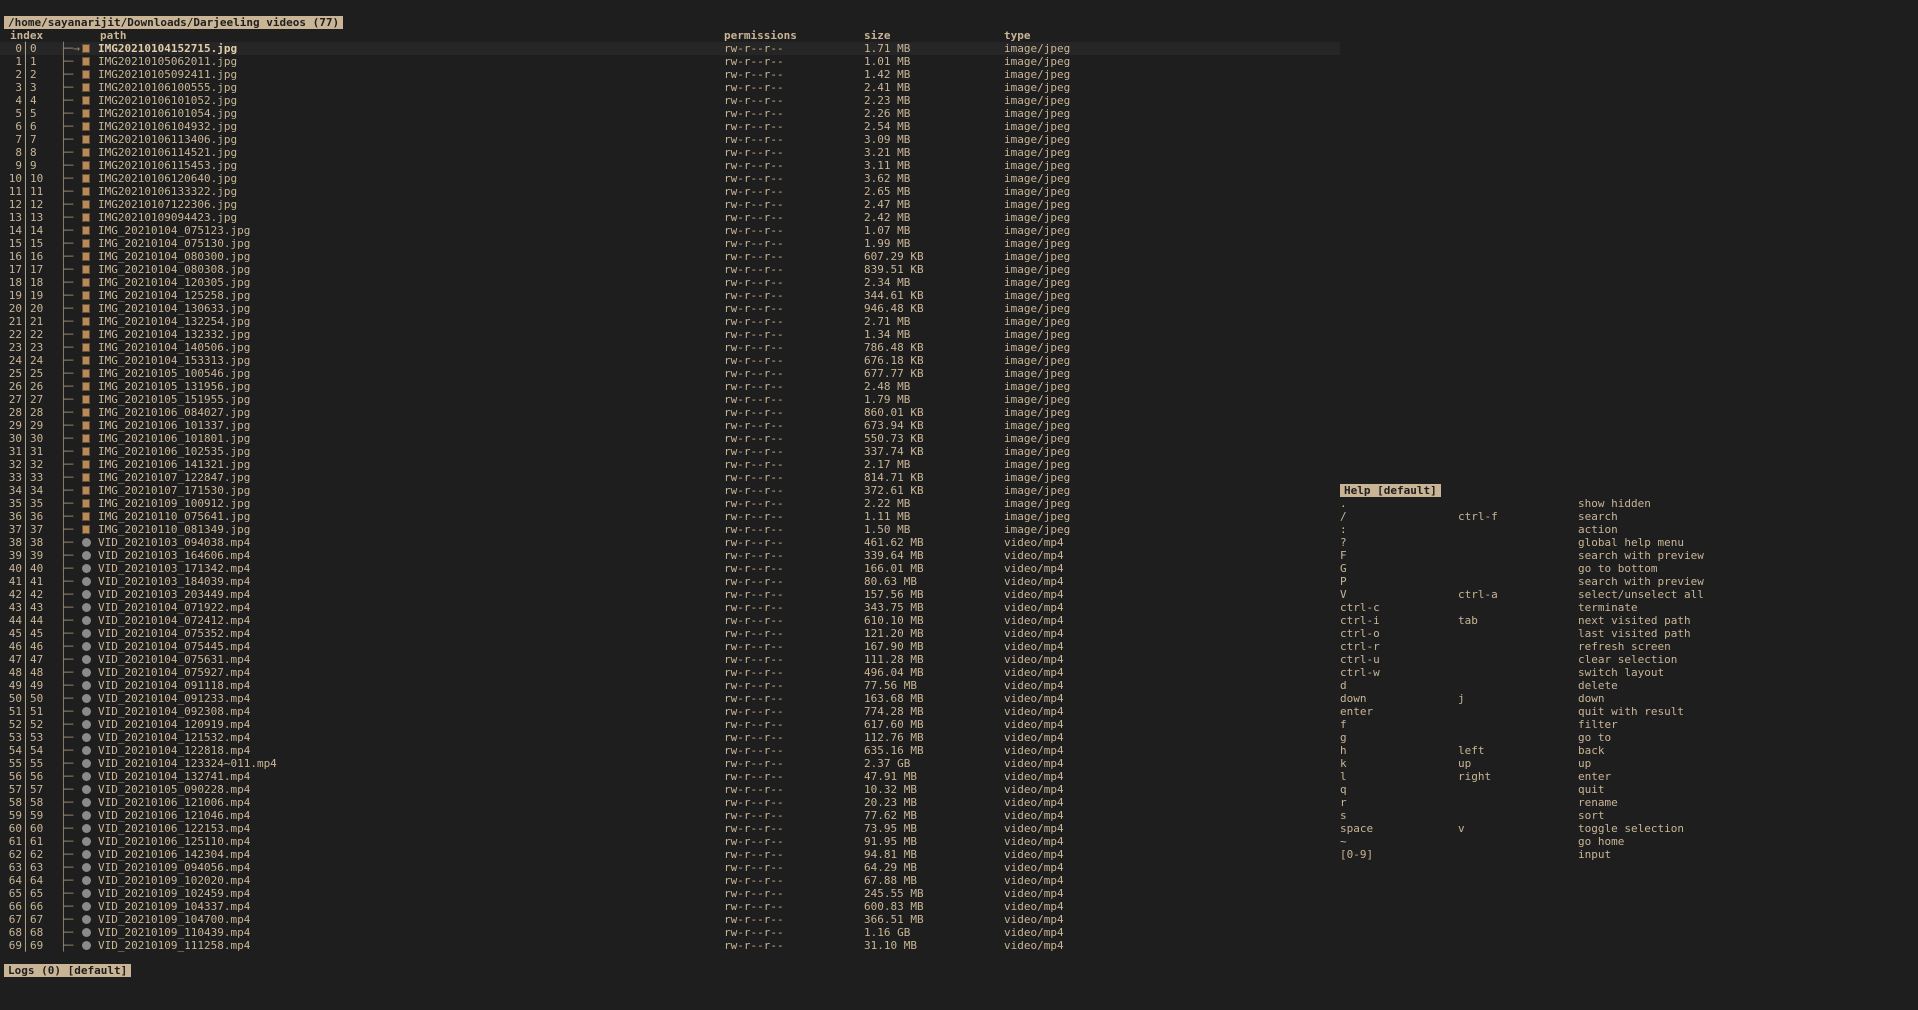 This screenshot has height=1010, width=1918. Describe the element at coordinates (174, 724) in the screenshot. I see `file-name: VID_20210104_120919.mp4` at that location.